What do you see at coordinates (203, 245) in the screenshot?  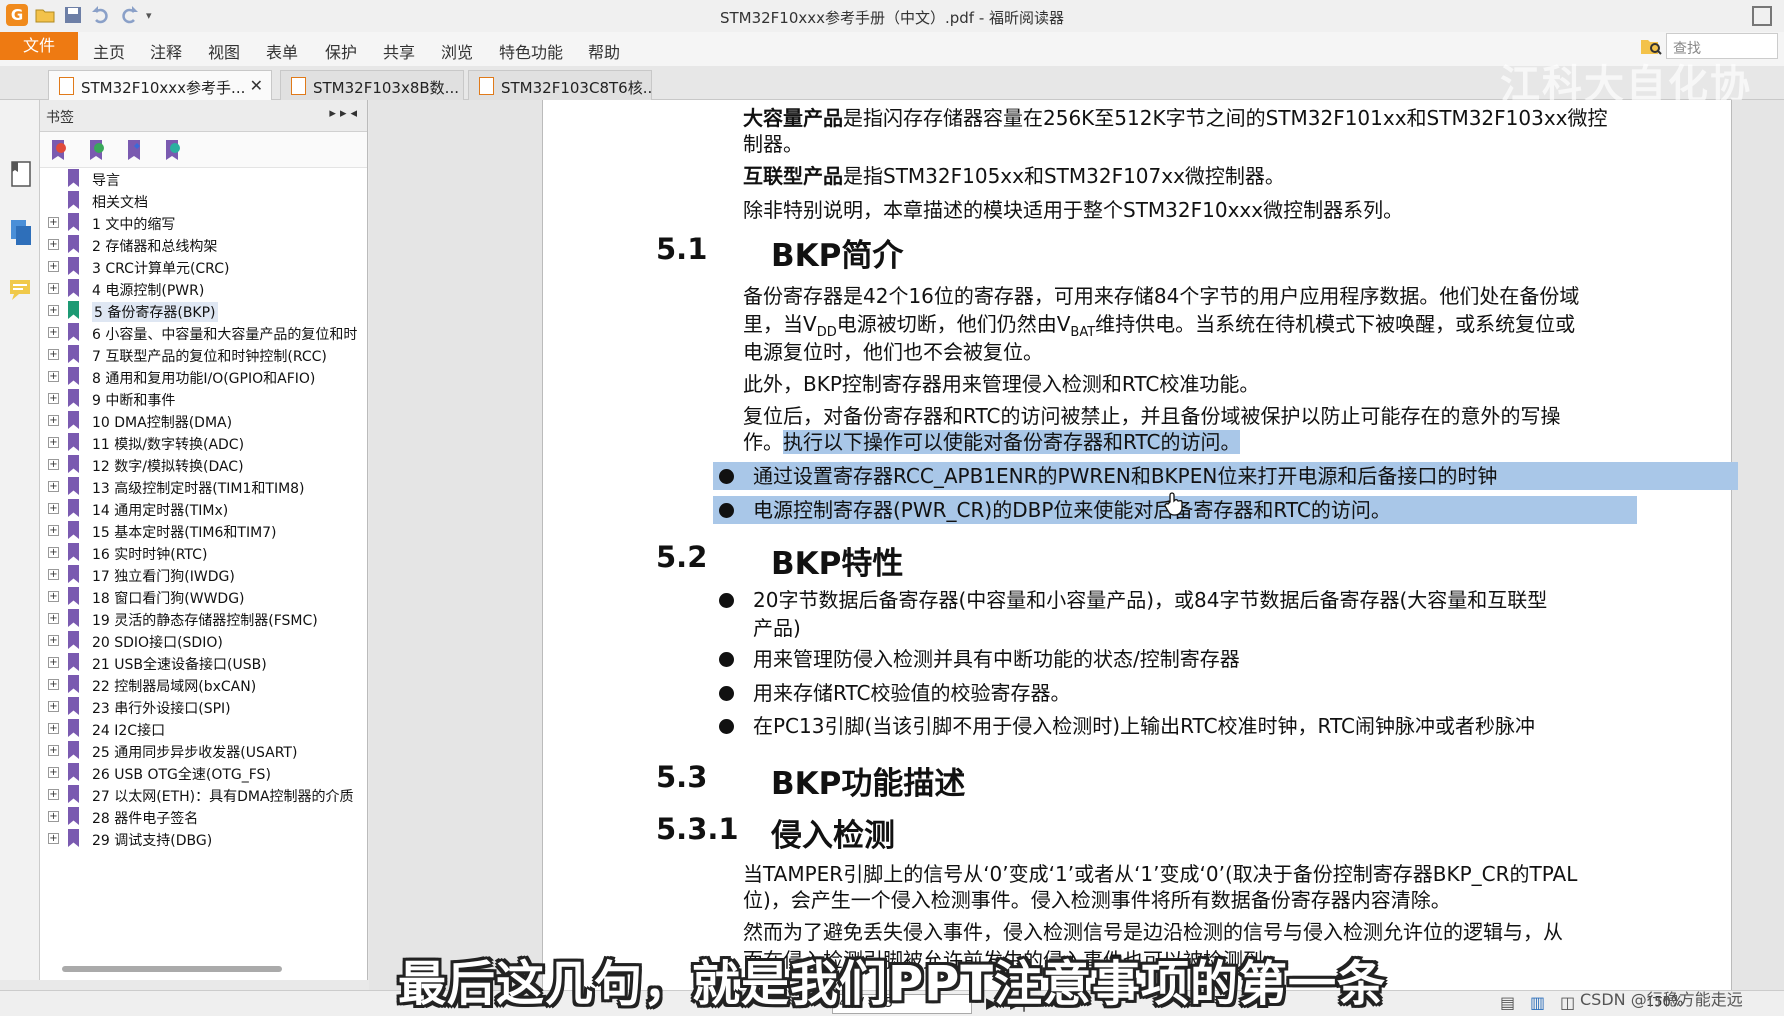 I see `bookmark-item: +2 存储器和总线构架` at bounding box center [203, 245].